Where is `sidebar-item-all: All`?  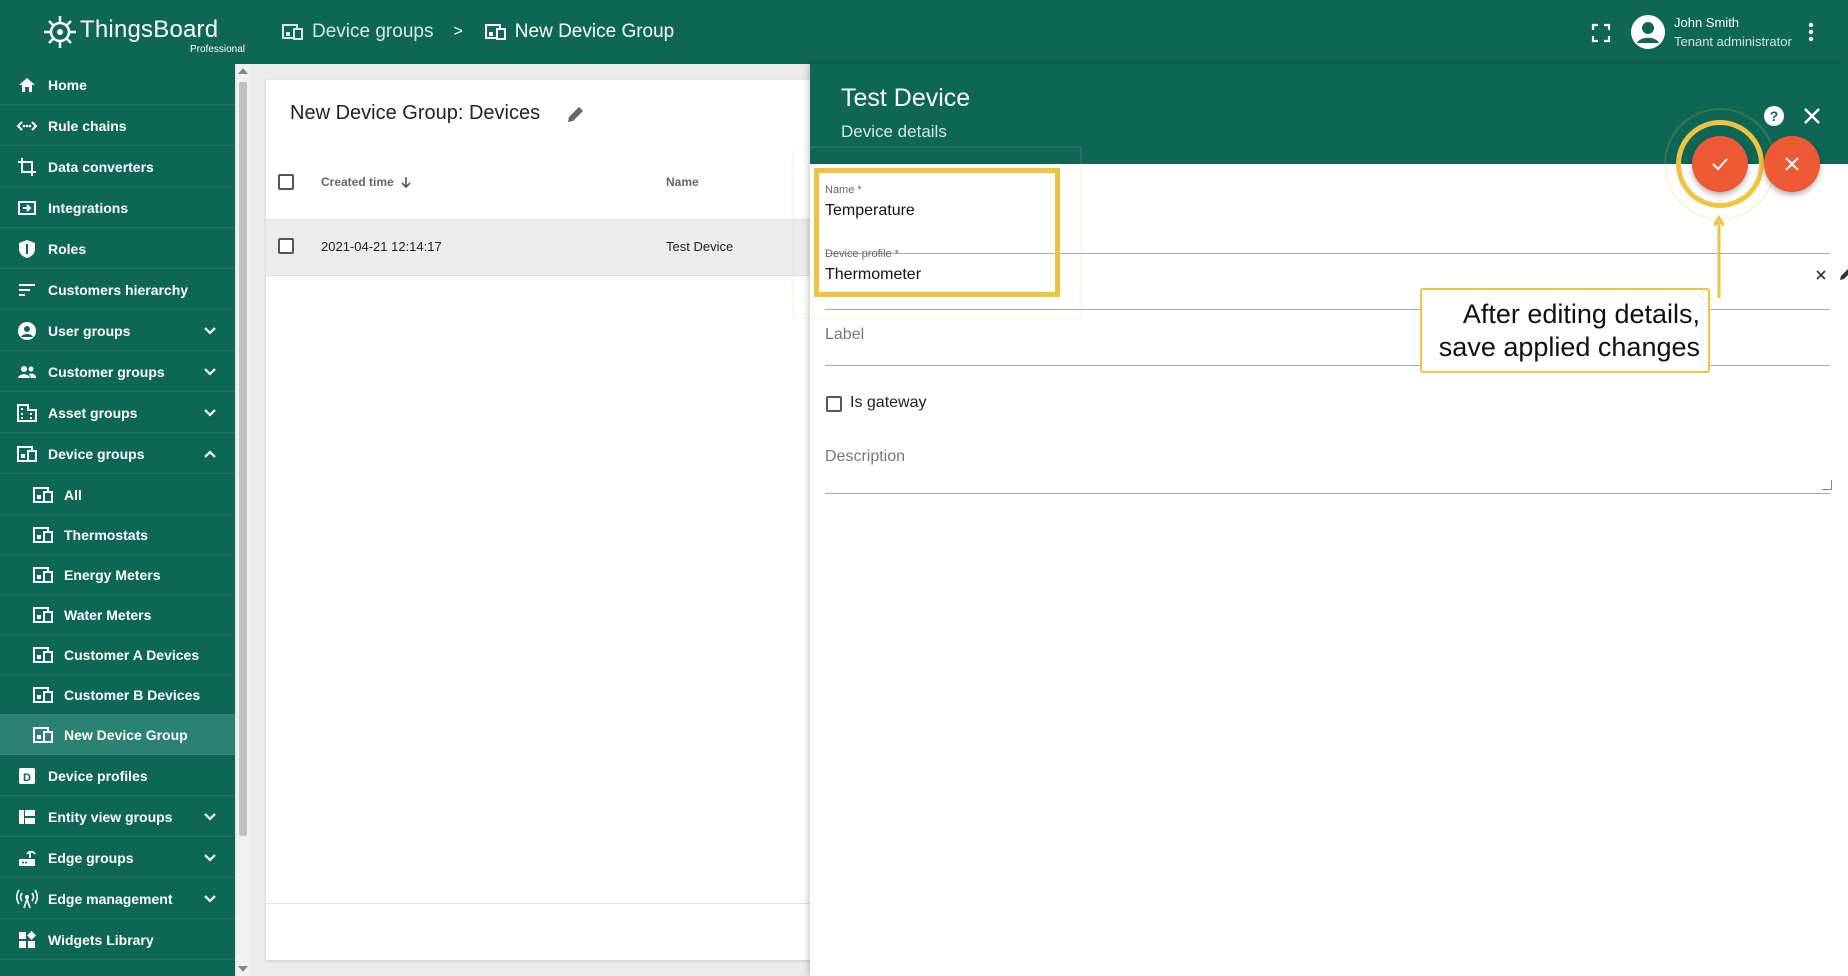 sidebar-item-all: All is located at coordinates (117, 494).